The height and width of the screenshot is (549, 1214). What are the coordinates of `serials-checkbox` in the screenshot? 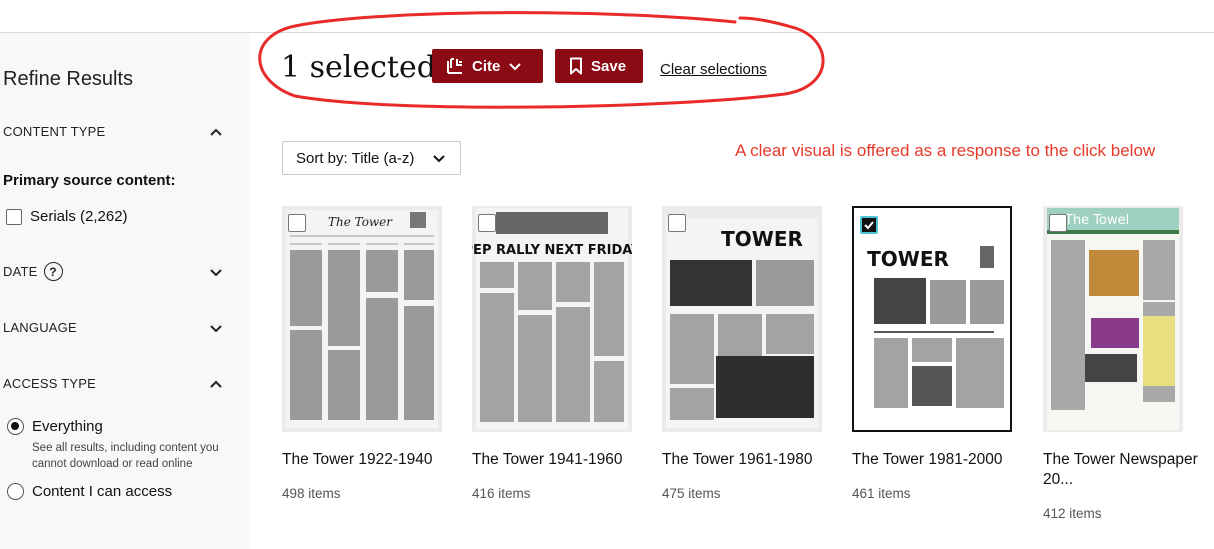 It's located at (14, 216).